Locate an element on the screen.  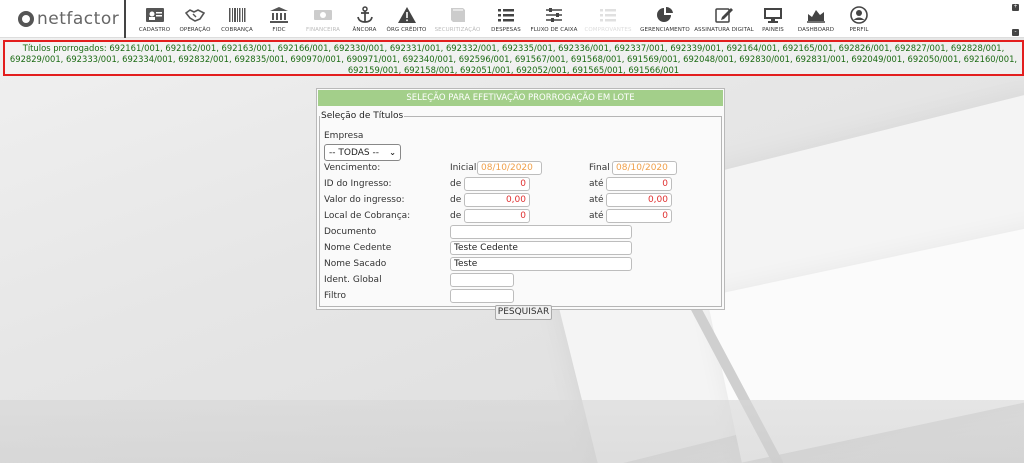
vencimento-final-input is located at coordinates (644, 168).